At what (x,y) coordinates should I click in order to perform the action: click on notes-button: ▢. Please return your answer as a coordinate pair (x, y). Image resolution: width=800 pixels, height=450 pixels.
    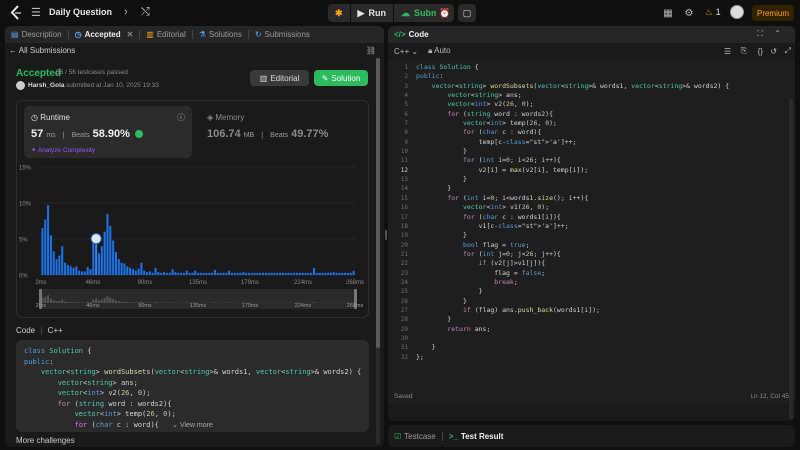
    Looking at the image, I should click on (467, 13).